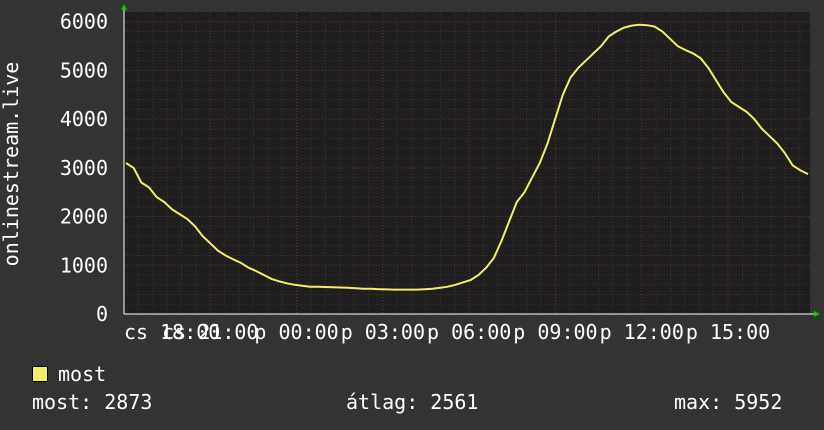 This screenshot has width=824, height=430. Describe the element at coordinates (92, 402) in the screenshot. I see `stat-current: most: 2873` at that location.